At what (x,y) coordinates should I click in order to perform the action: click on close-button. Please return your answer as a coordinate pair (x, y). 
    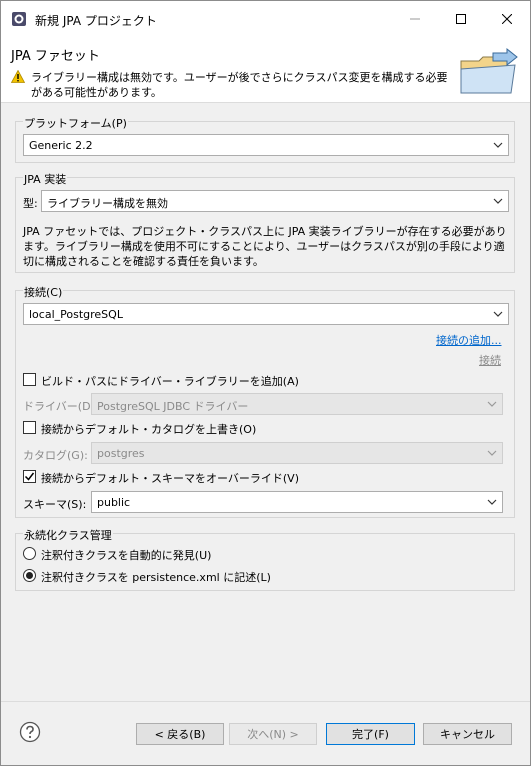
    Looking at the image, I should click on (507, 19).